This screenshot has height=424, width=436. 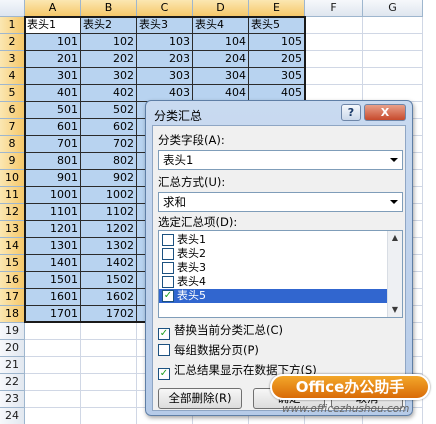 What do you see at coordinates (334, 42) in the screenshot?
I see `cell-F2` at bounding box center [334, 42].